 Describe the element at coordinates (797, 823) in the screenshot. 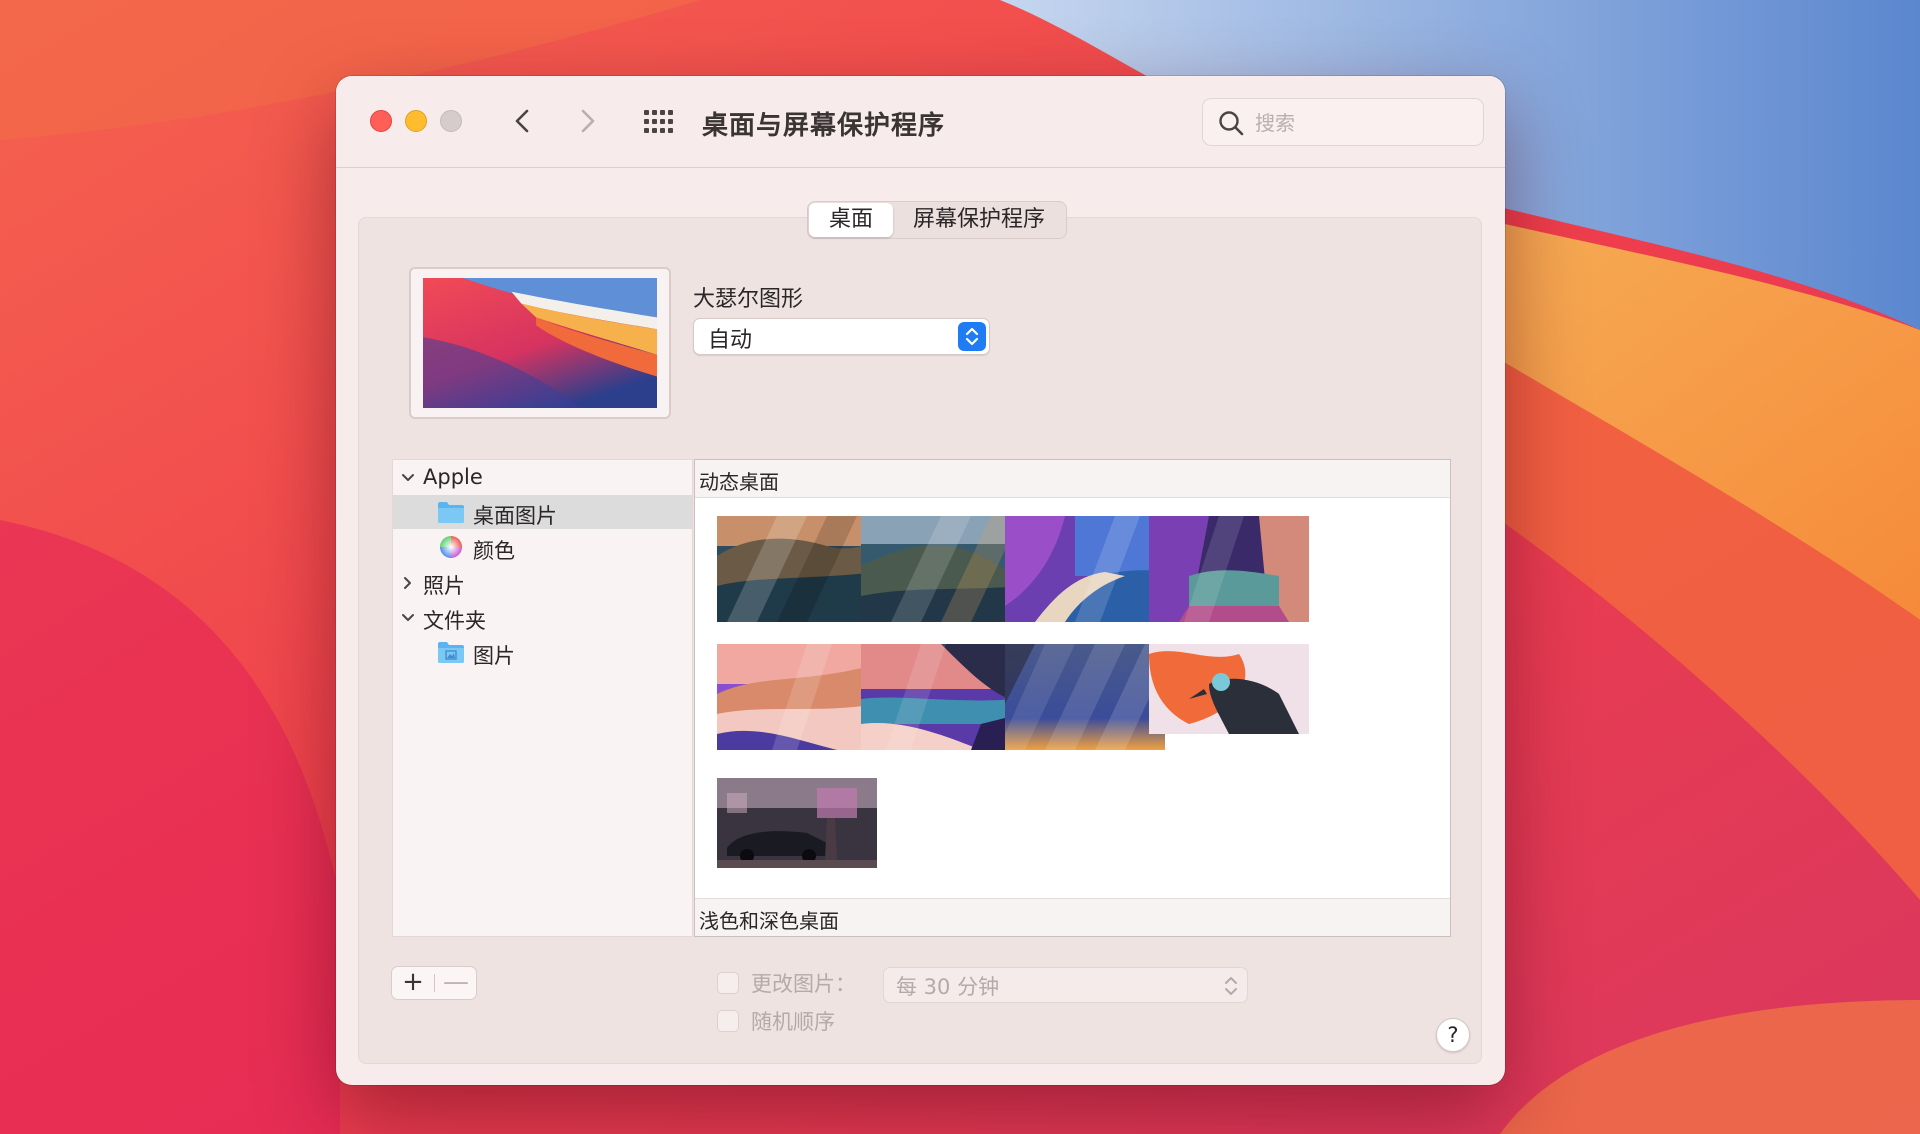

I see `cyberpunk-car-thumbnail` at that location.